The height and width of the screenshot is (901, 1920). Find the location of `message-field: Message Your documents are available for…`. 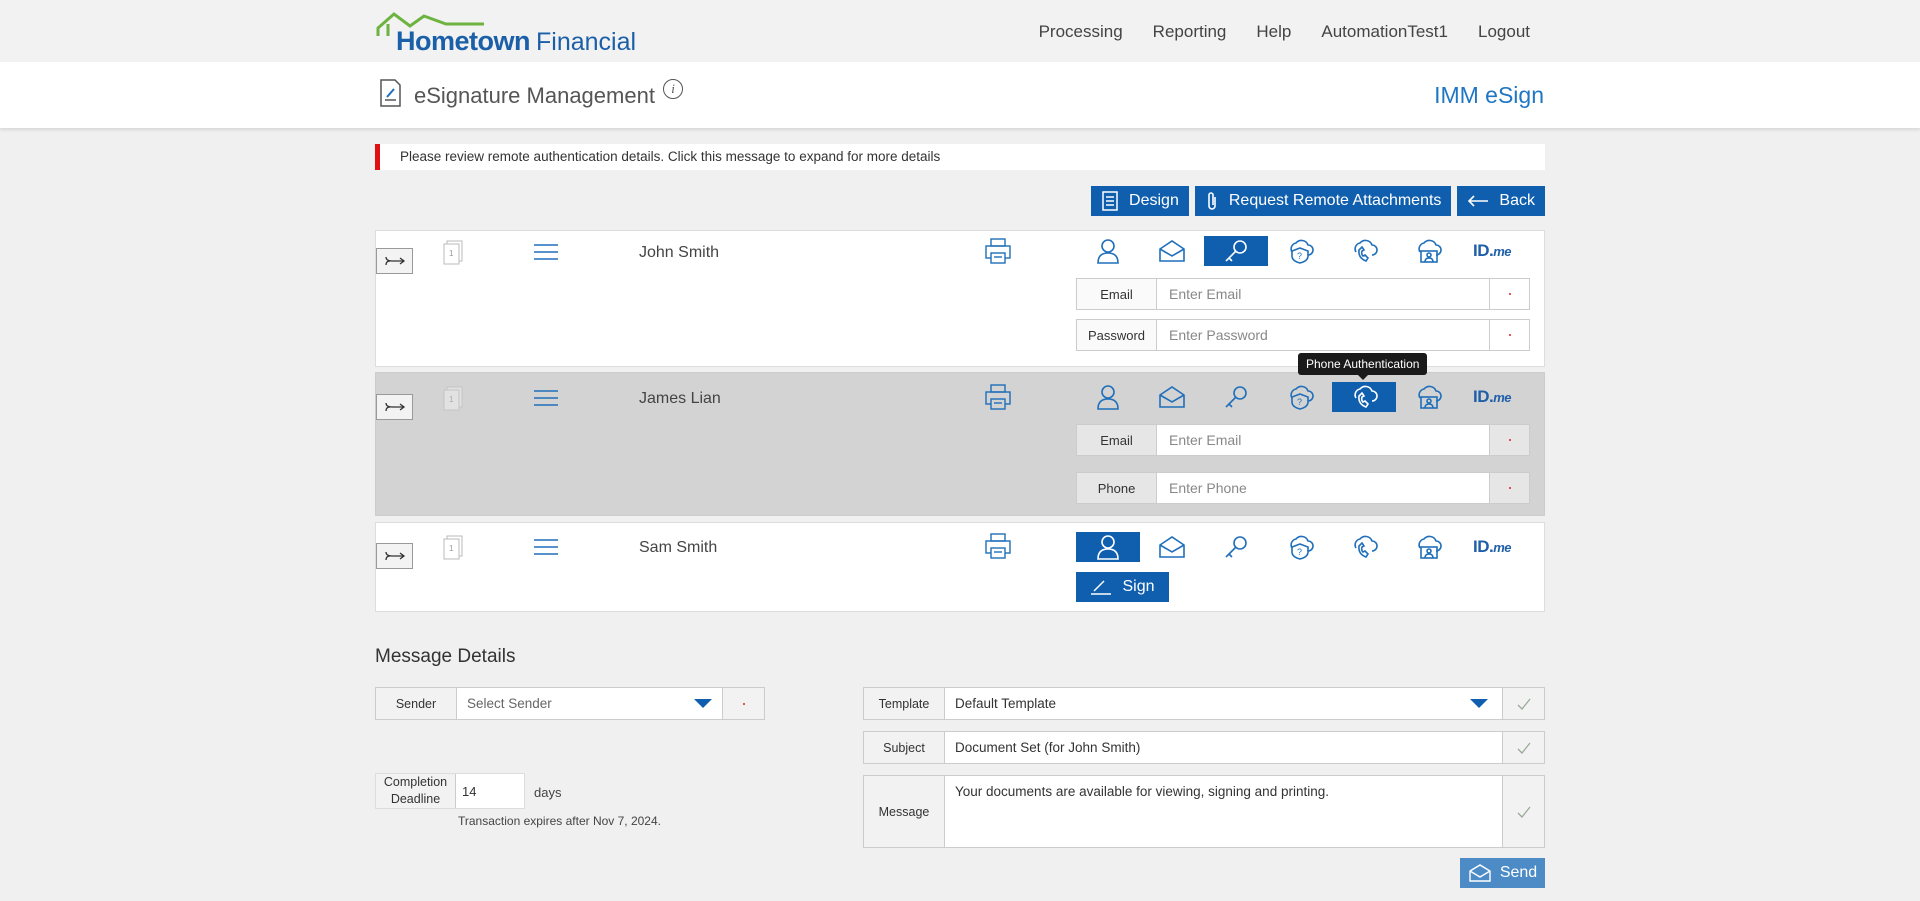

message-field: Message Your documents are available for… is located at coordinates (1204, 811).